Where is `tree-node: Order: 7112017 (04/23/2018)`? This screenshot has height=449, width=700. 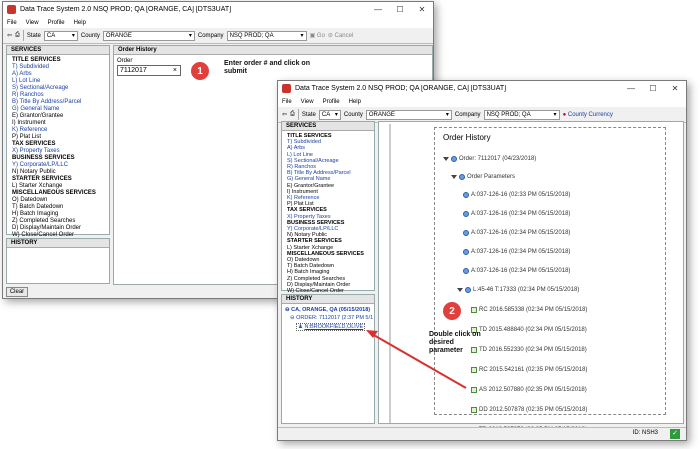 tree-node: Order: 7112017 (04/23/2018) is located at coordinates (489, 159).